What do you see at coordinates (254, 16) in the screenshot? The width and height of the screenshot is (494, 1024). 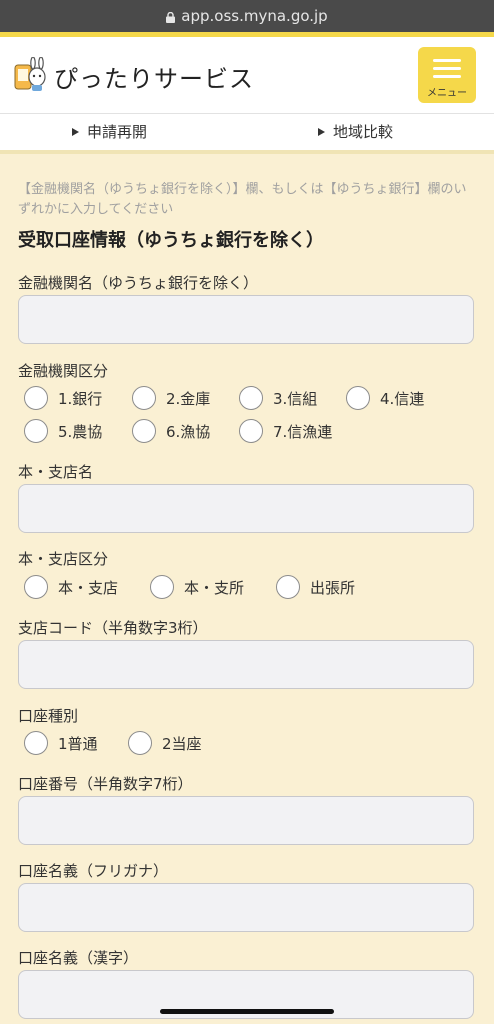 I see `url-text: app.oss.myna.go.jp` at bounding box center [254, 16].